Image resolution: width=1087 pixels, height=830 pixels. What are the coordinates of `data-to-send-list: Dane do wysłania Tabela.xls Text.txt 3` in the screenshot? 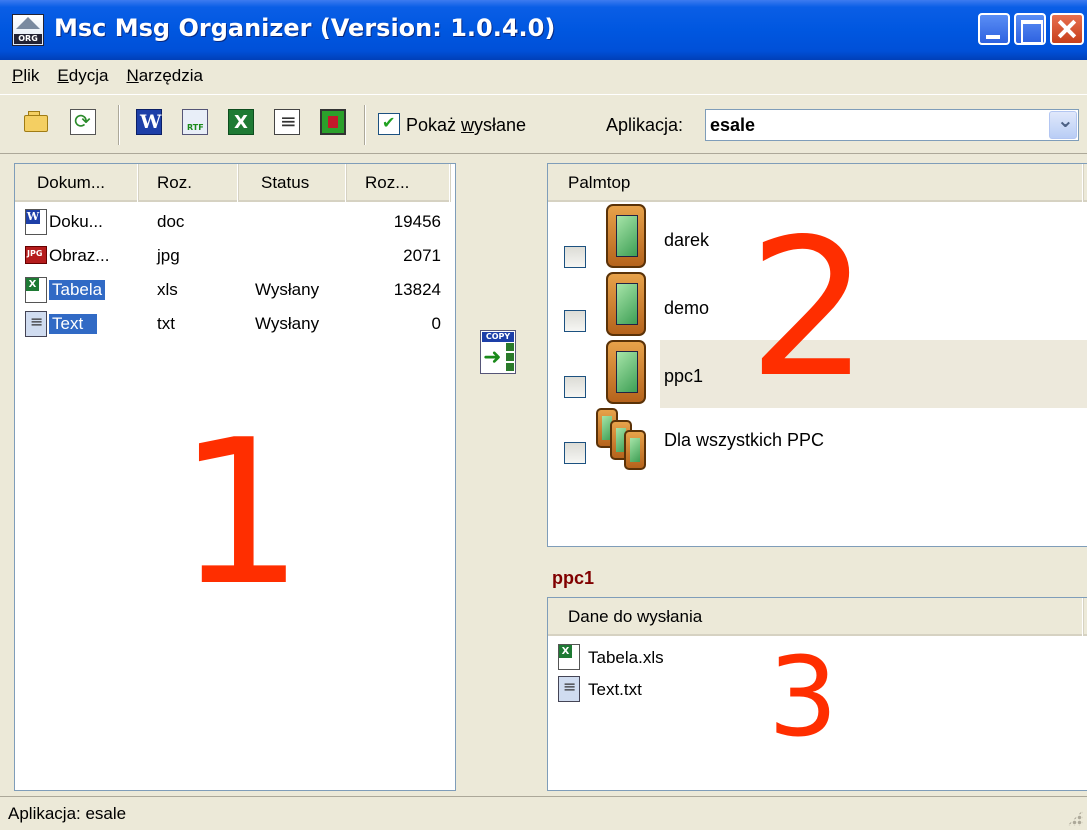 It's located at (817, 694).